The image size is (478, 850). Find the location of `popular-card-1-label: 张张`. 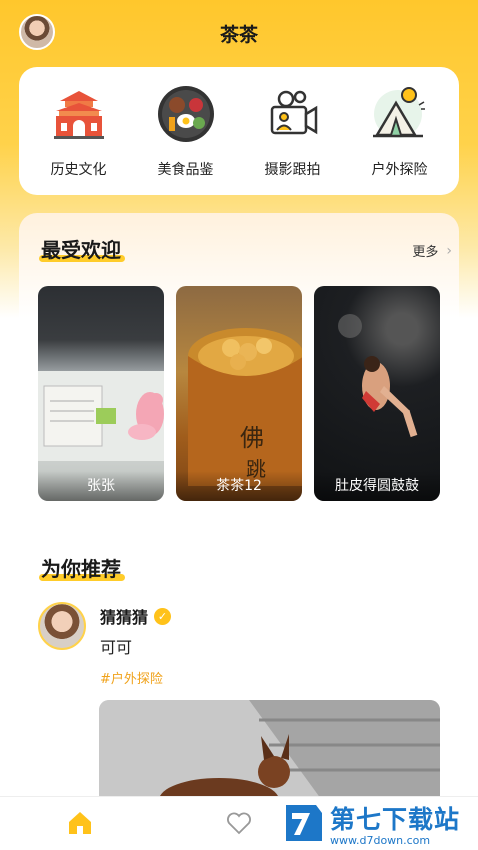

popular-card-1-label: 张张 is located at coordinates (101, 486).